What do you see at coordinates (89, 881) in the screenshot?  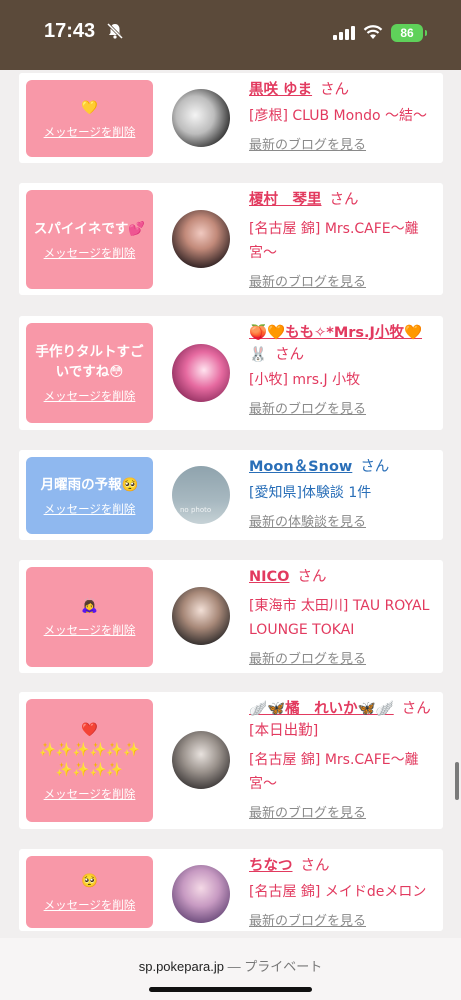 I see `message-text: 🥺` at bounding box center [89, 881].